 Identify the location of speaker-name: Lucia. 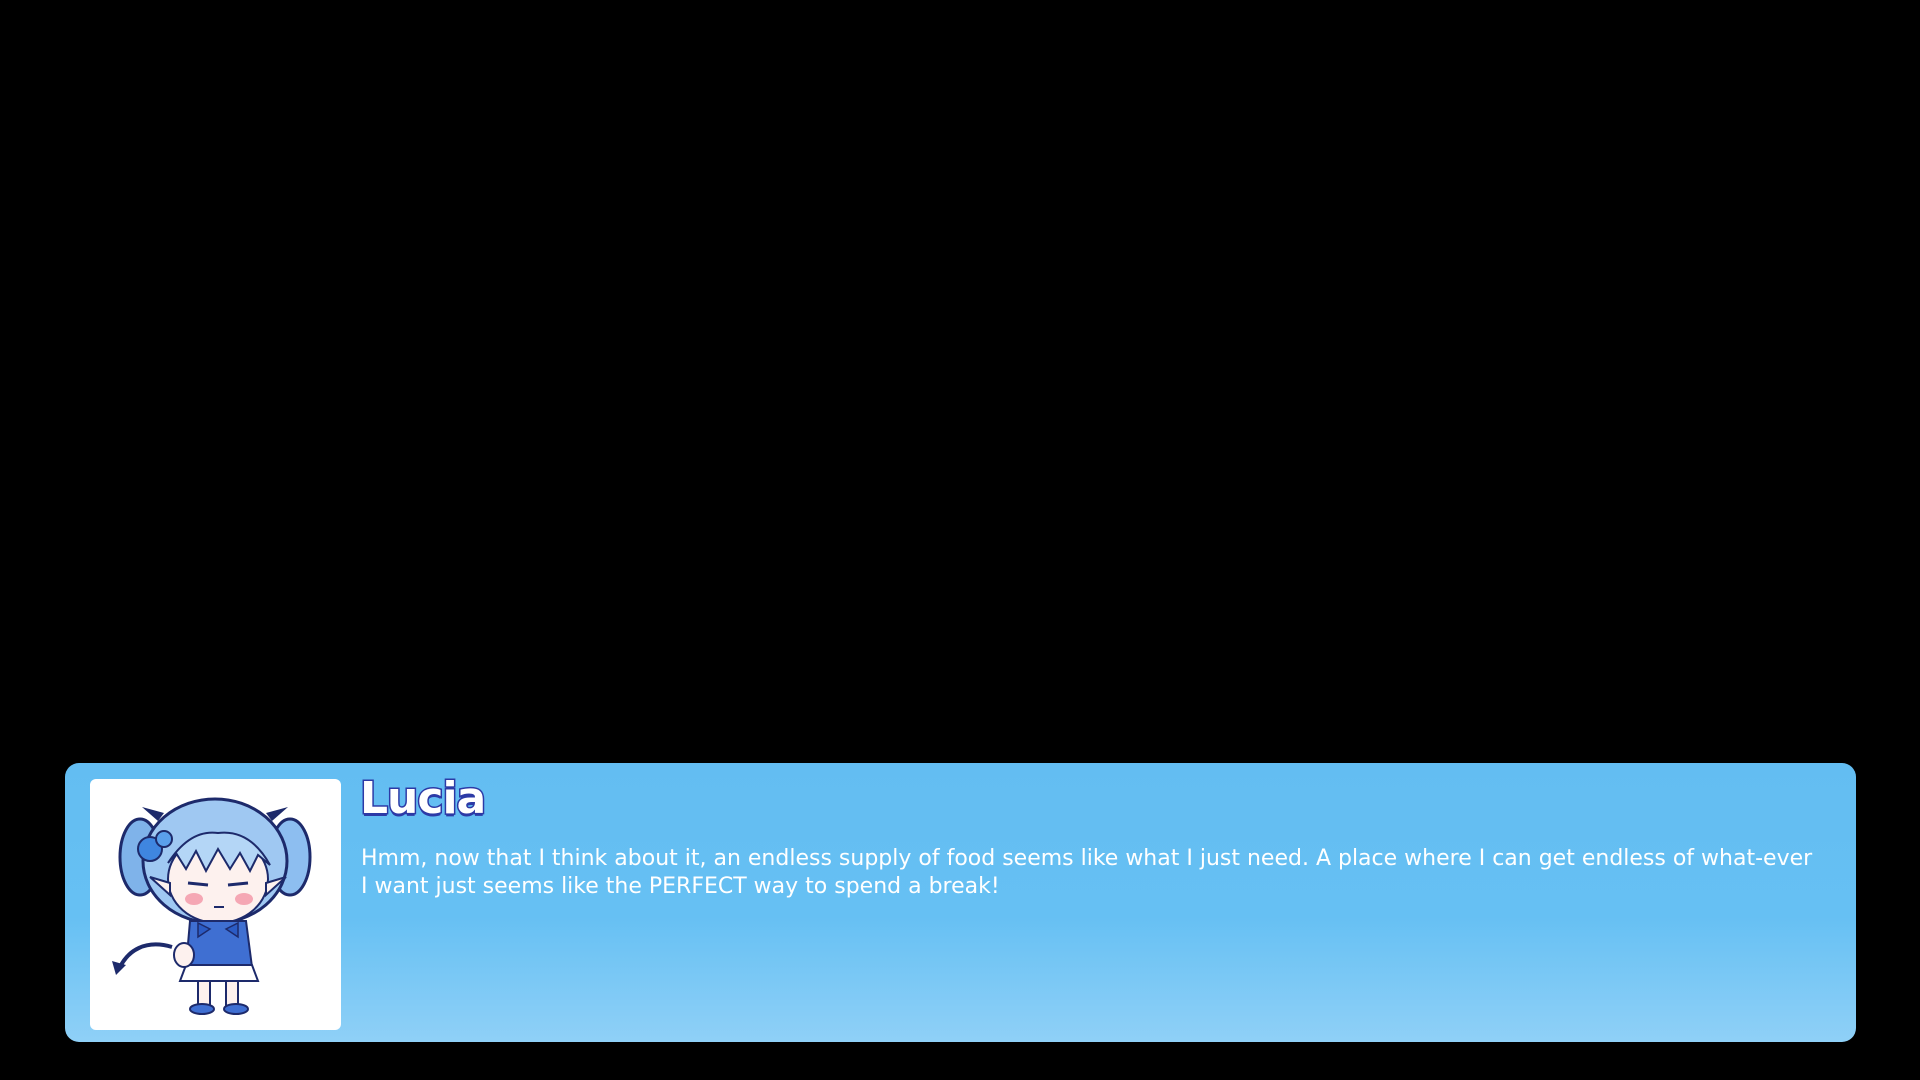
(422, 798).